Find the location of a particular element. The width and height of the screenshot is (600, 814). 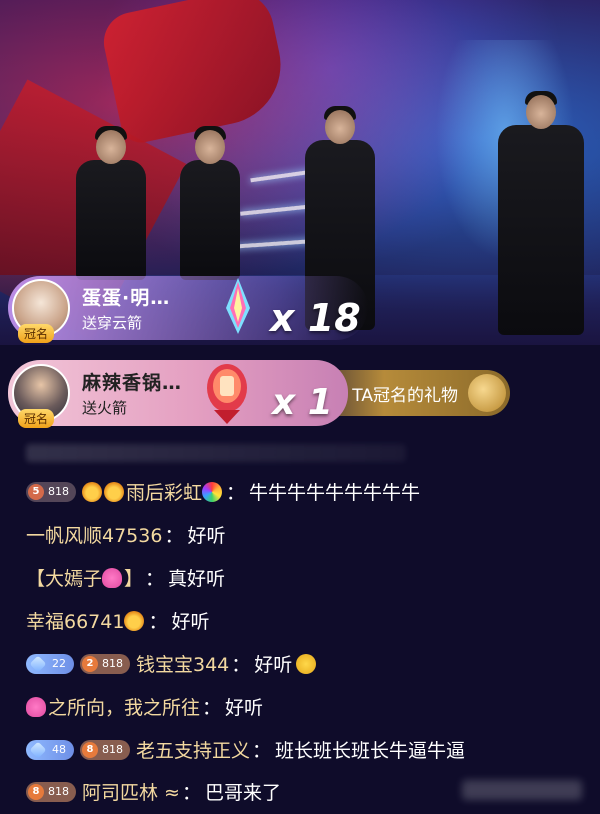

chat-text: 班长班长班长牛逼牛逼 is located at coordinates (370, 751).